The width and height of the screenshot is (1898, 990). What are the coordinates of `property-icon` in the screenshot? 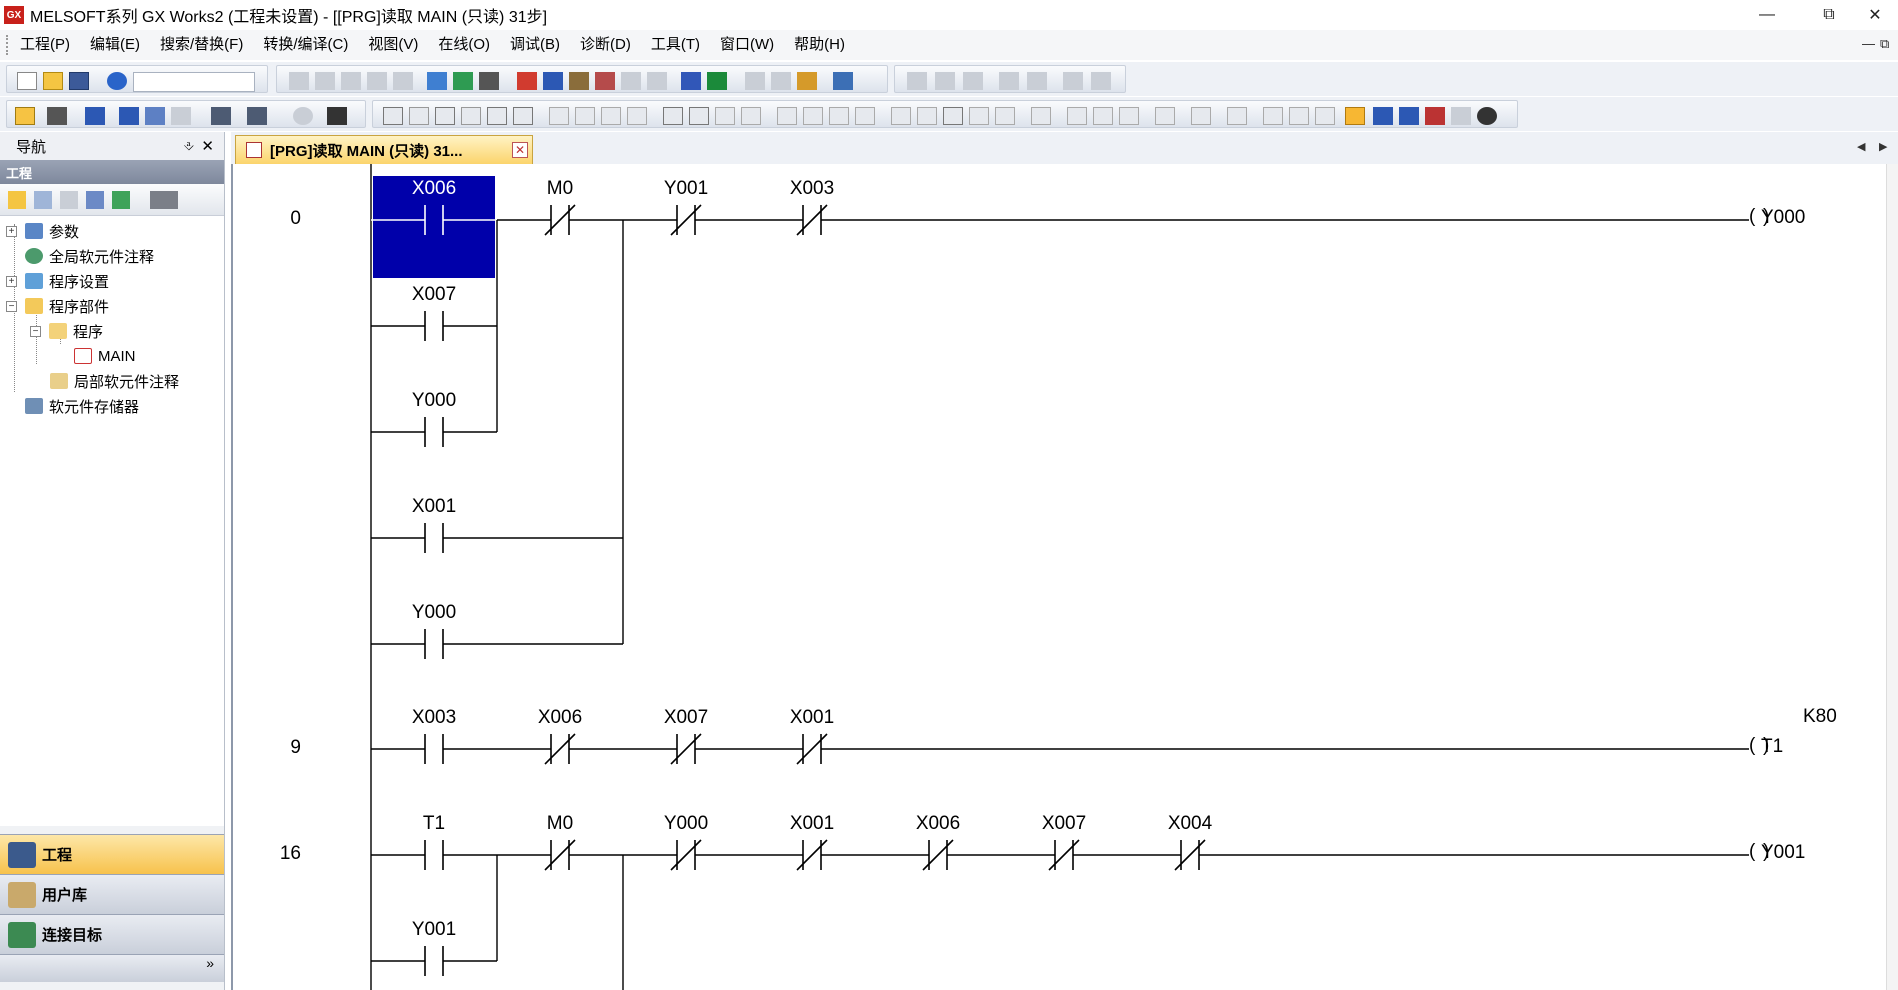 It's located at (95, 200).